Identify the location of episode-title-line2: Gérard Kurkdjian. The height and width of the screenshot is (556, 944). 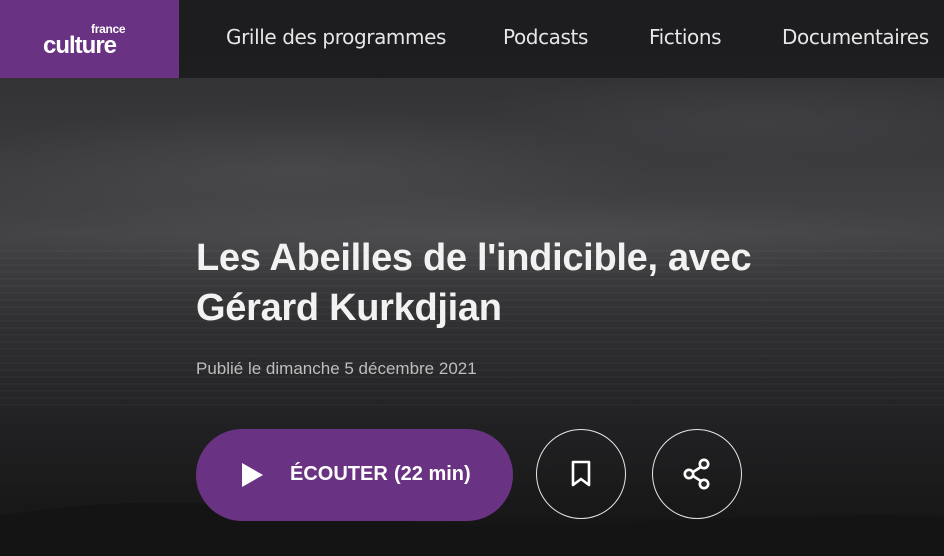
(349, 308).